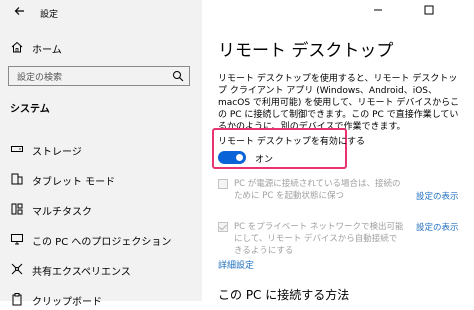 The image size is (474, 310). I want to click on remote-desktop-toggle, so click(232, 157).